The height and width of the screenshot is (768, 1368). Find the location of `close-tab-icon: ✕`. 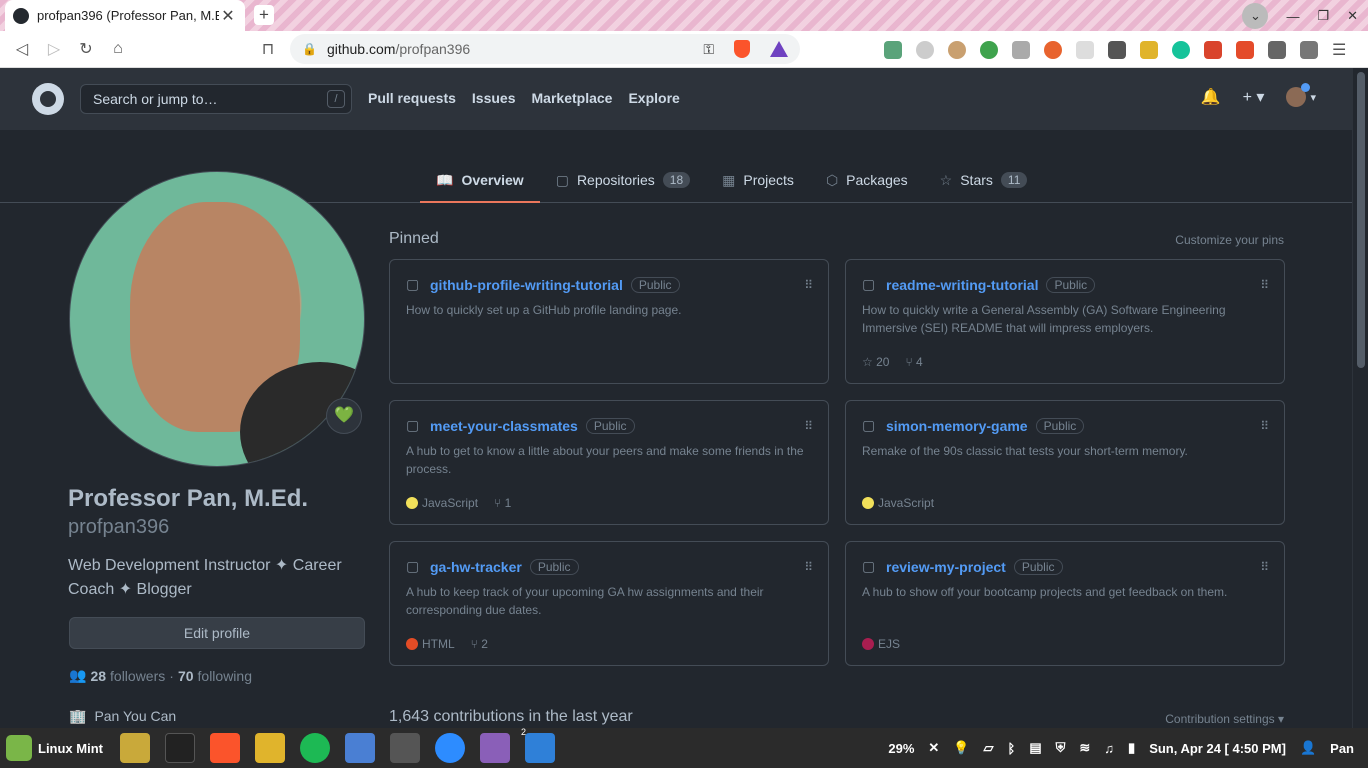

close-tab-icon: ✕ is located at coordinates (228, 16).